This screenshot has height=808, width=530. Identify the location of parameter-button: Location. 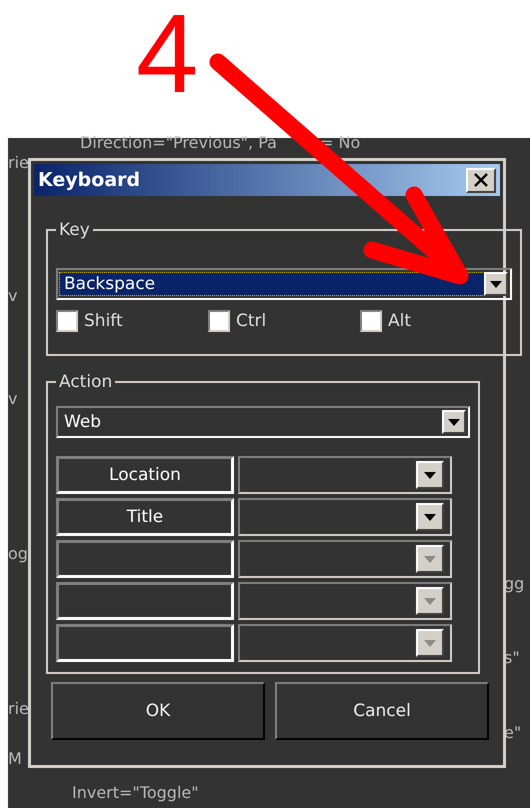
(145, 475).